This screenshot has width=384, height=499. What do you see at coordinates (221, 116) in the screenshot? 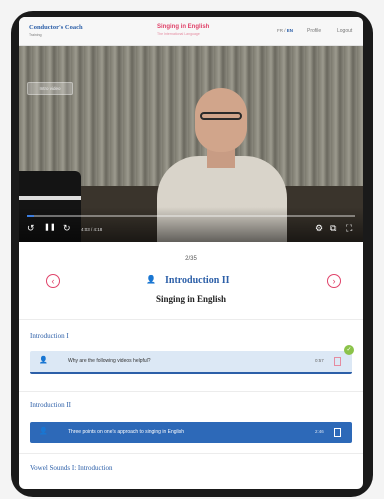
I see `video-frame-presenter-glasses` at bounding box center [221, 116].